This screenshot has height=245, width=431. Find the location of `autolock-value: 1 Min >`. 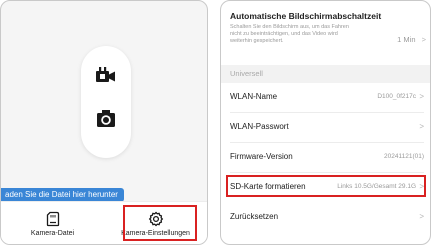

autolock-value: 1 Min > is located at coordinates (411, 39).